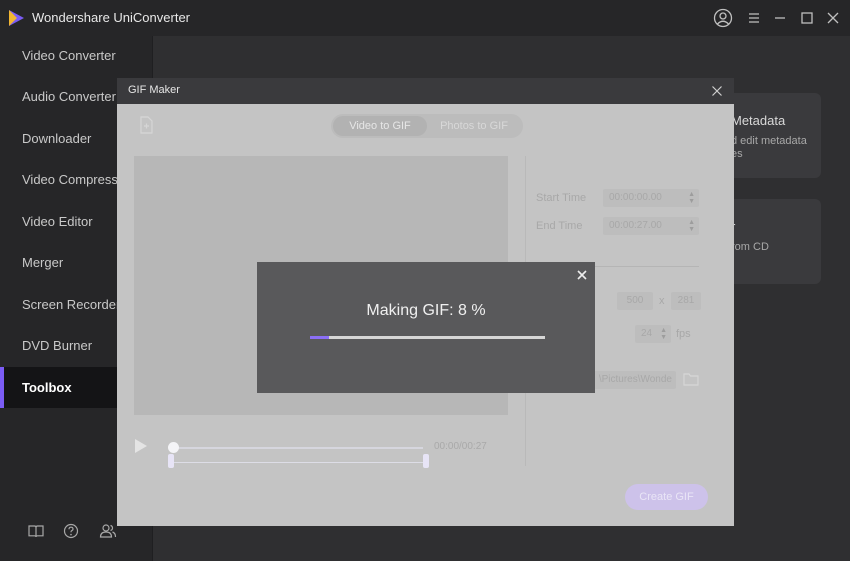  What do you see at coordinates (683, 334) in the screenshot?
I see `frame-rate-unit: fps` at bounding box center [683, 334].